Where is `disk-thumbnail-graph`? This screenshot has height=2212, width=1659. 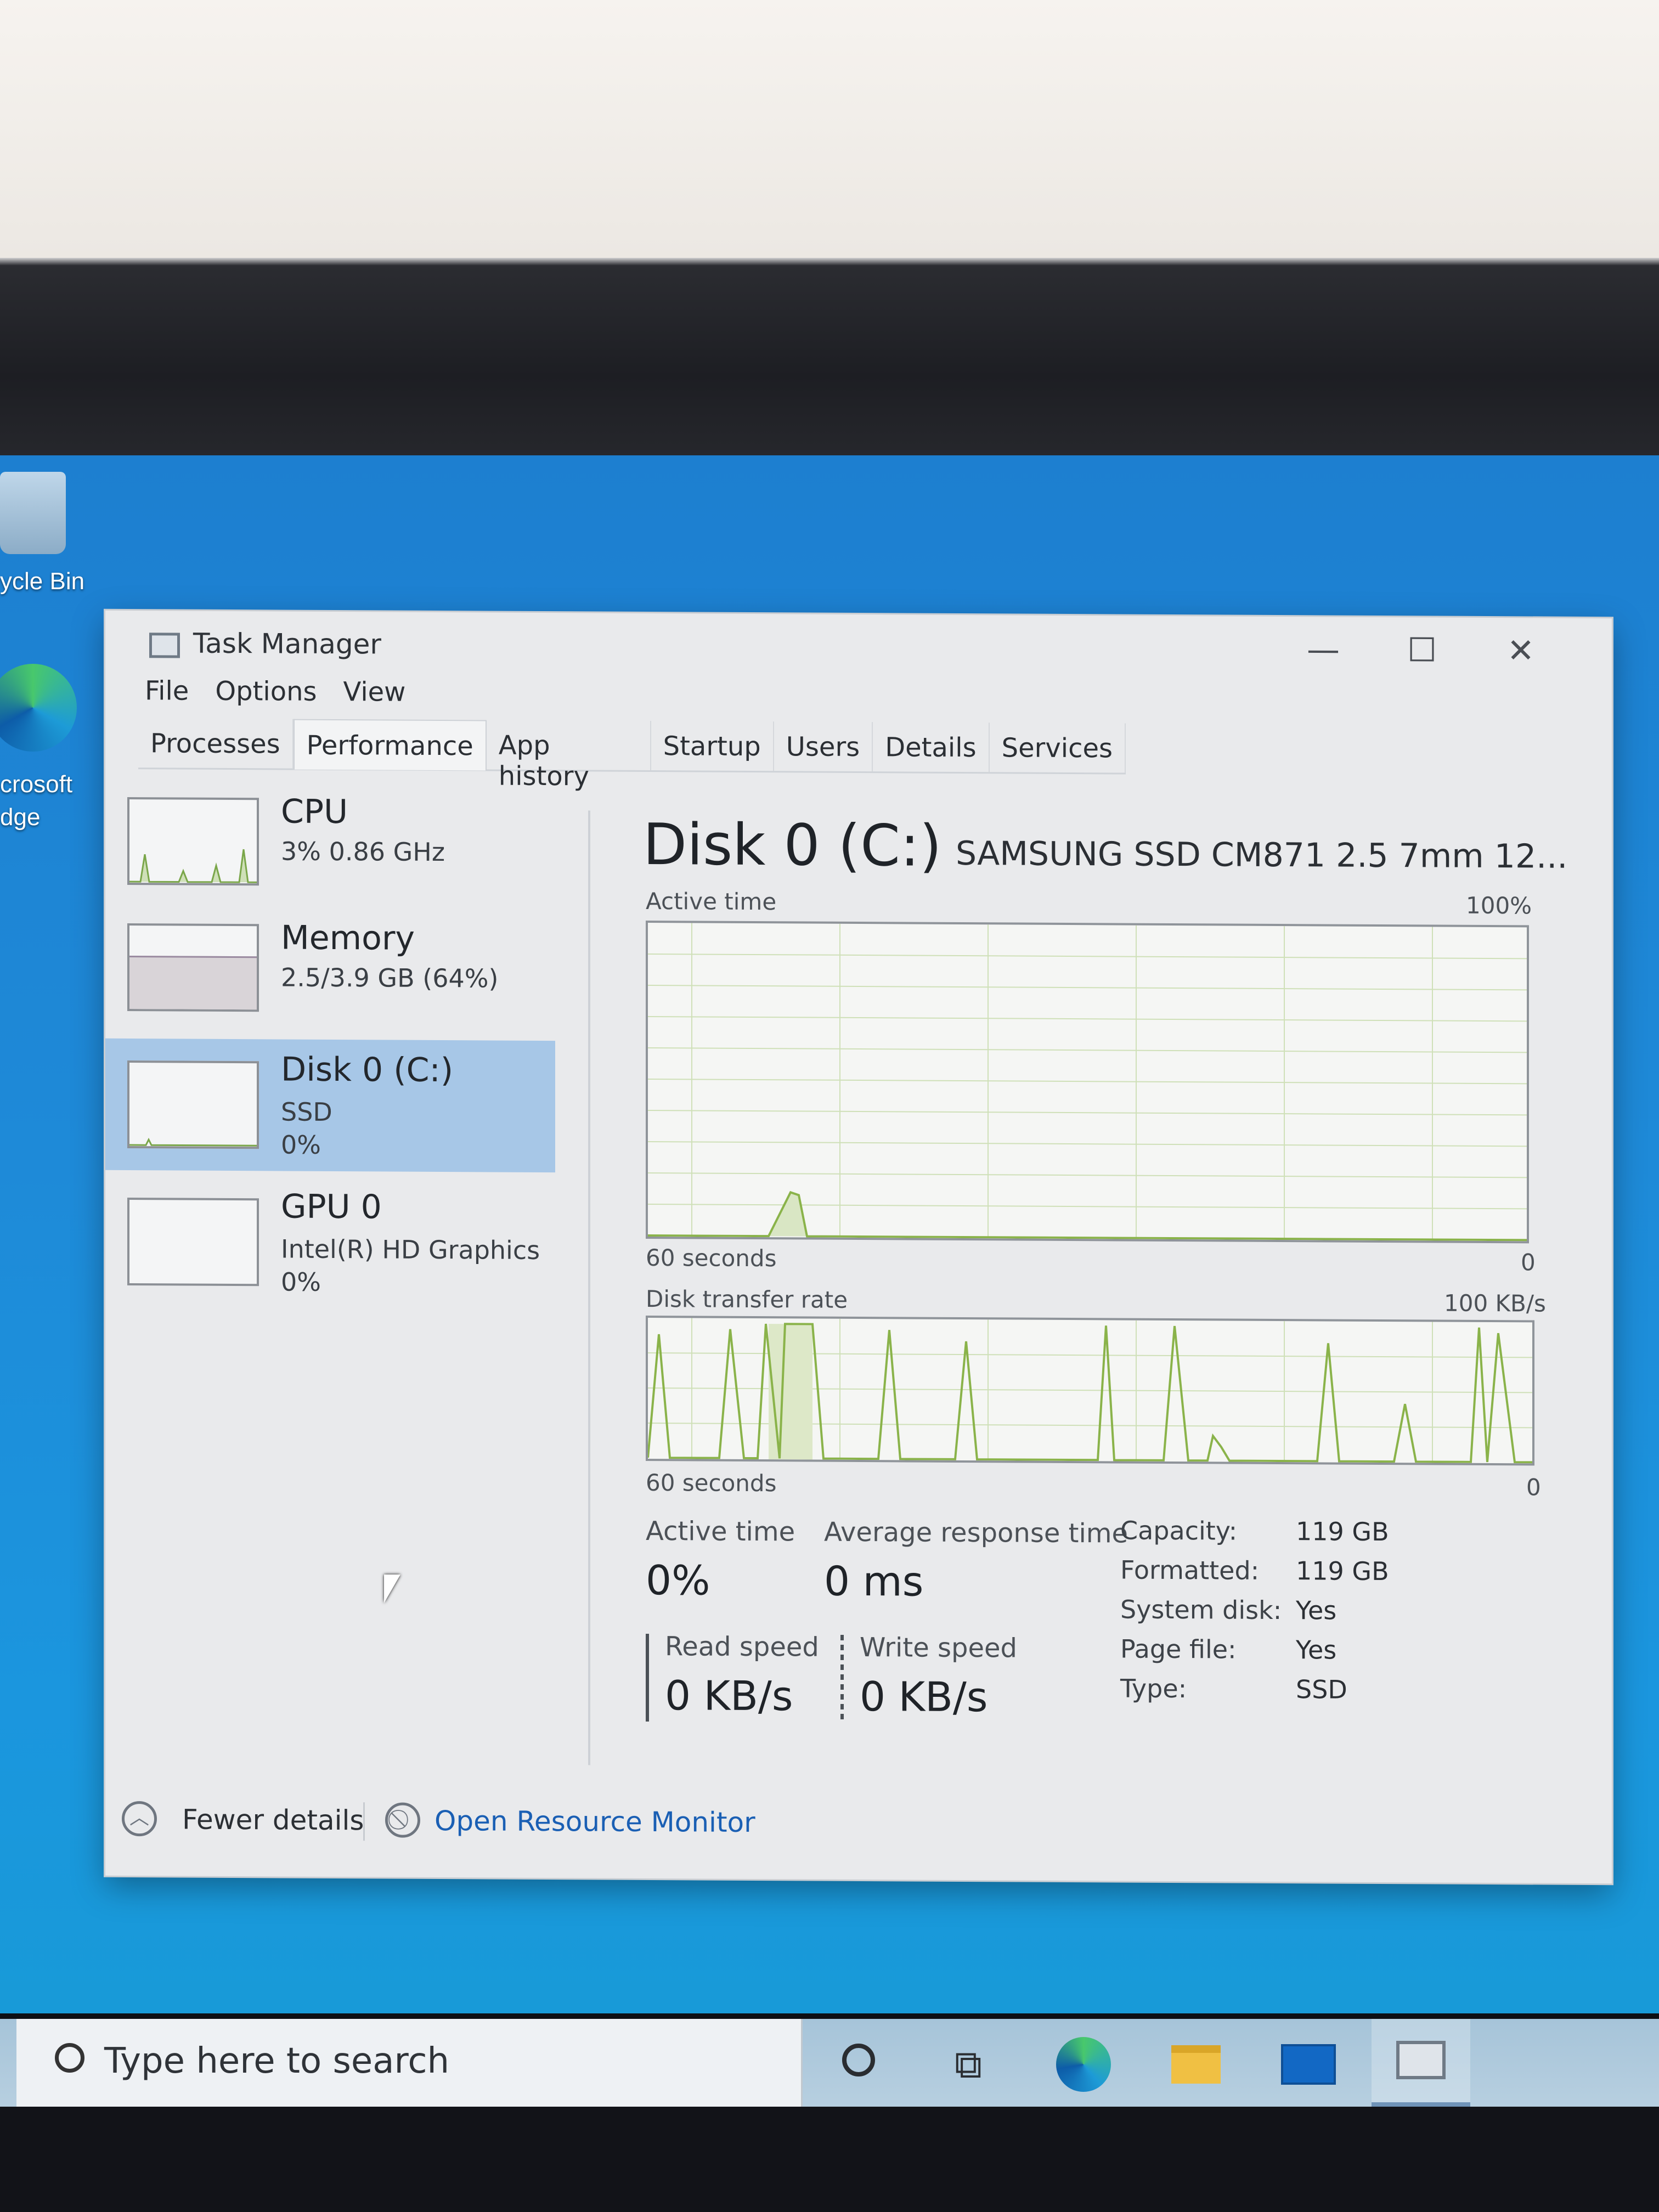
disk-thumbnail-graph is located at coordinates (193, 1104).